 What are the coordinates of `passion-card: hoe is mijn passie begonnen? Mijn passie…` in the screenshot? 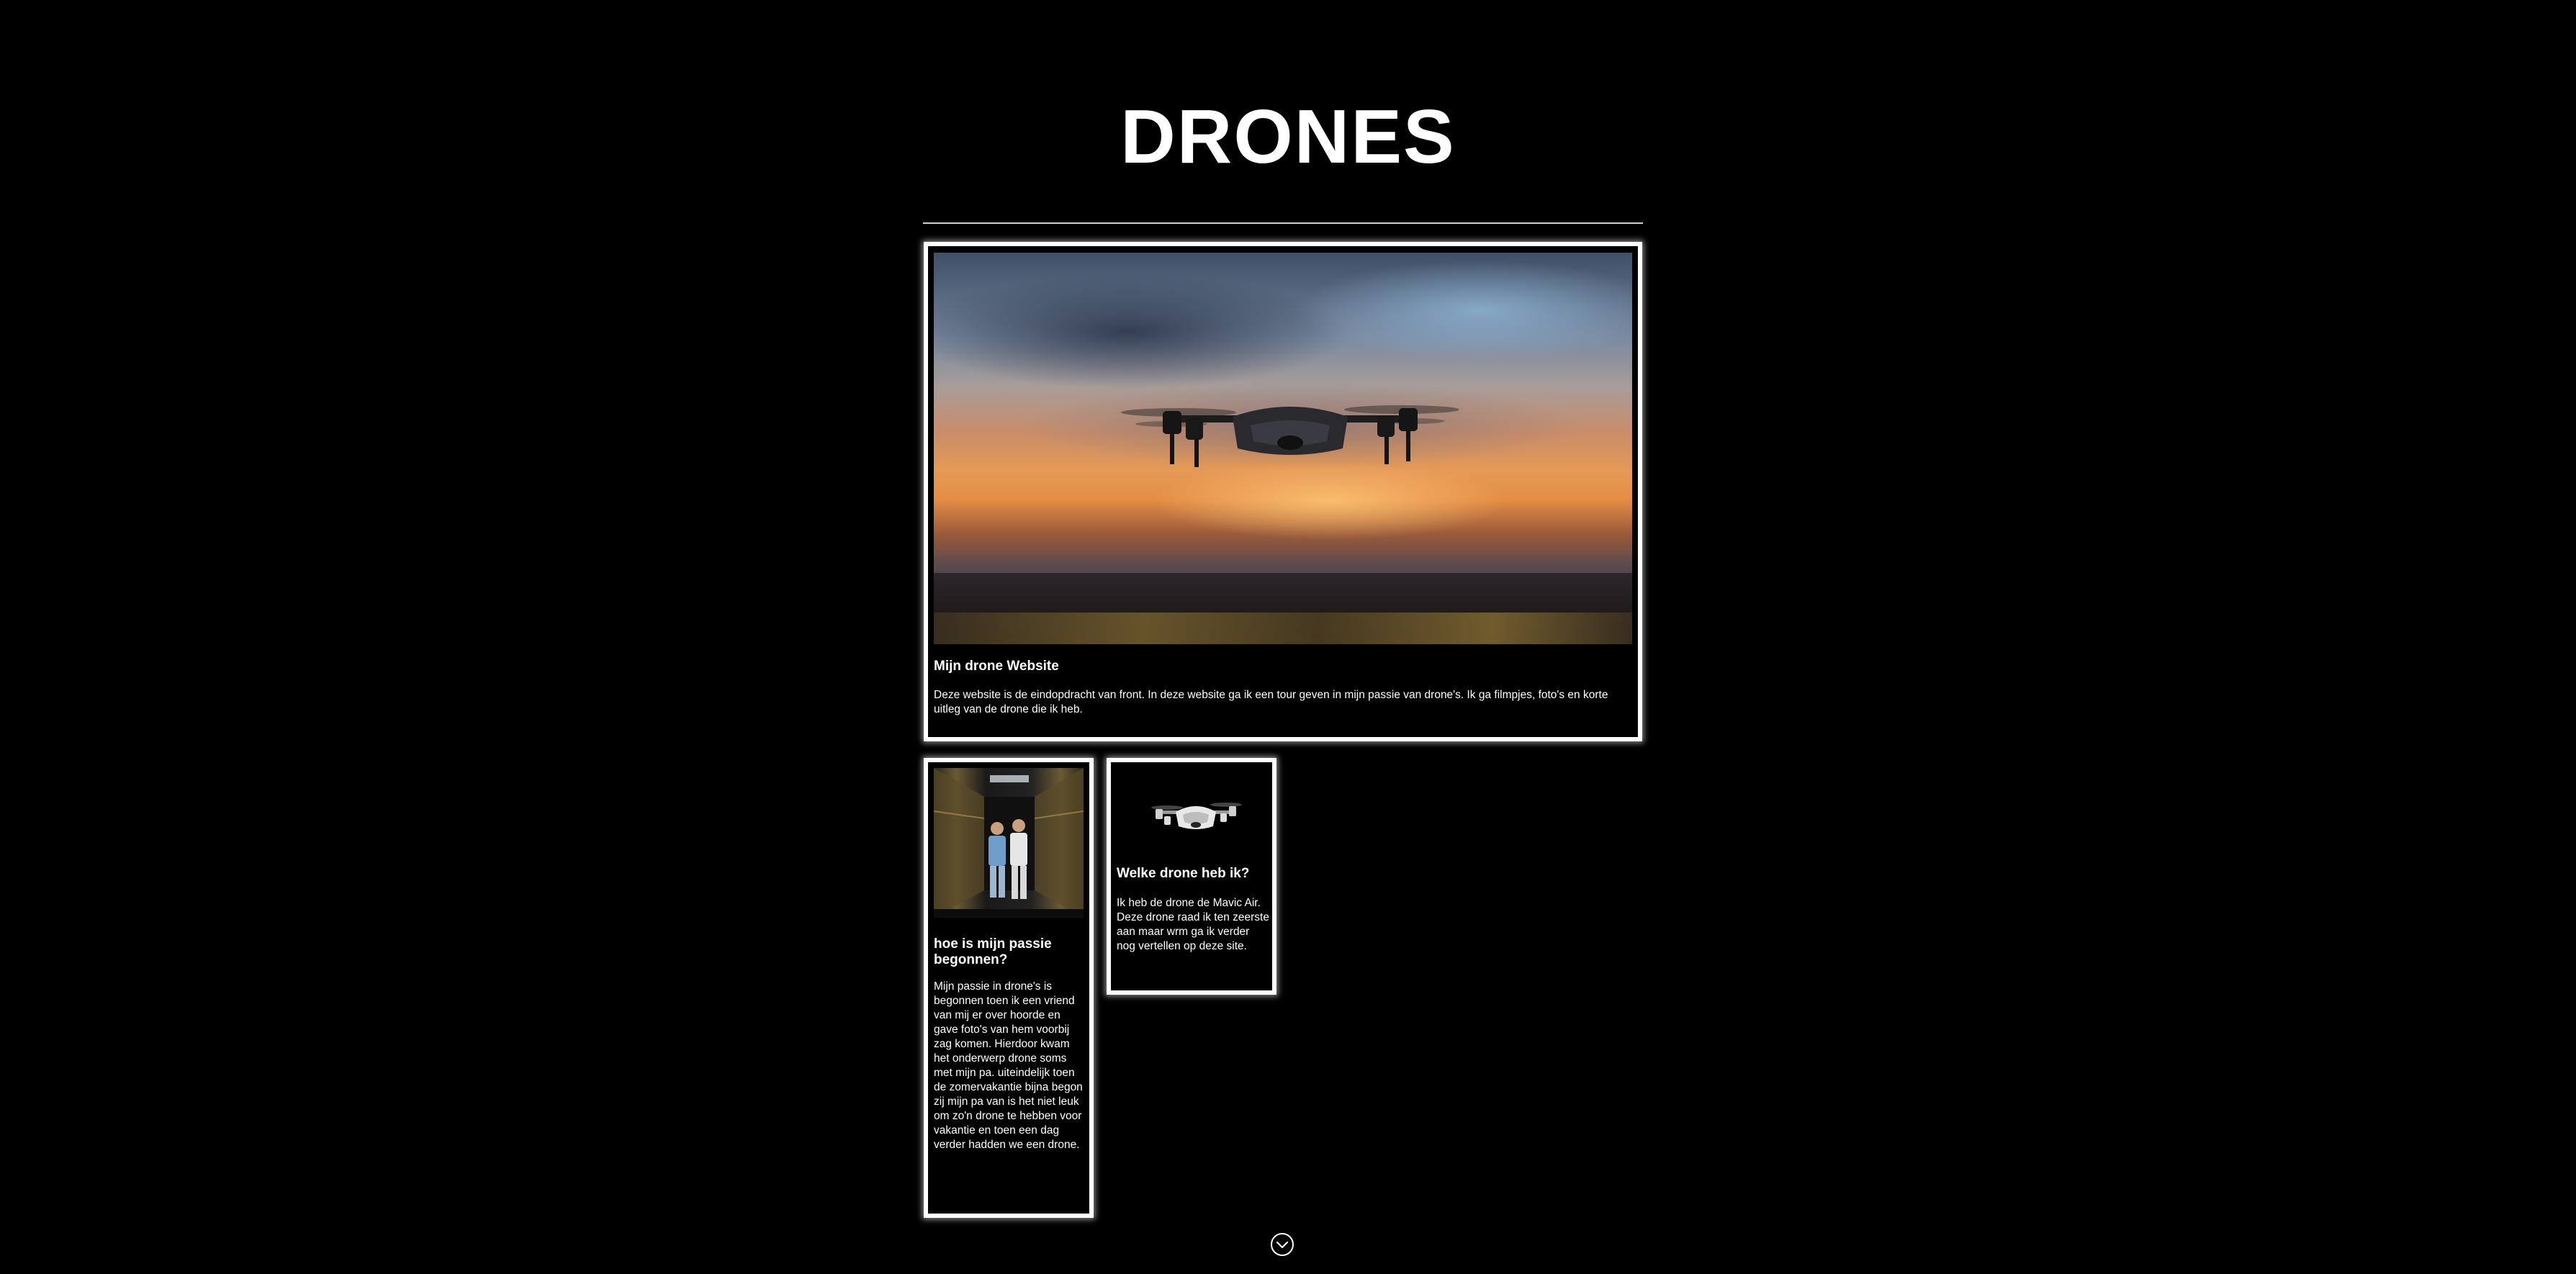 It's located at (1009, 988).